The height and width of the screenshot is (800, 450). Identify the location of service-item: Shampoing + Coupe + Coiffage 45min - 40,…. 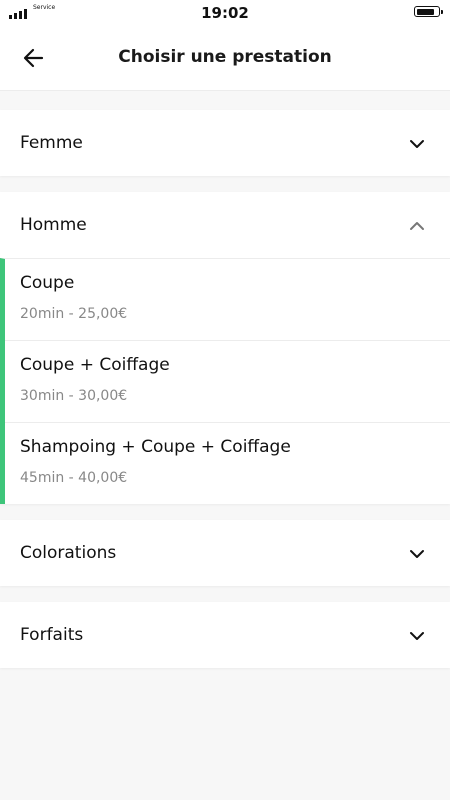
(227, 463).